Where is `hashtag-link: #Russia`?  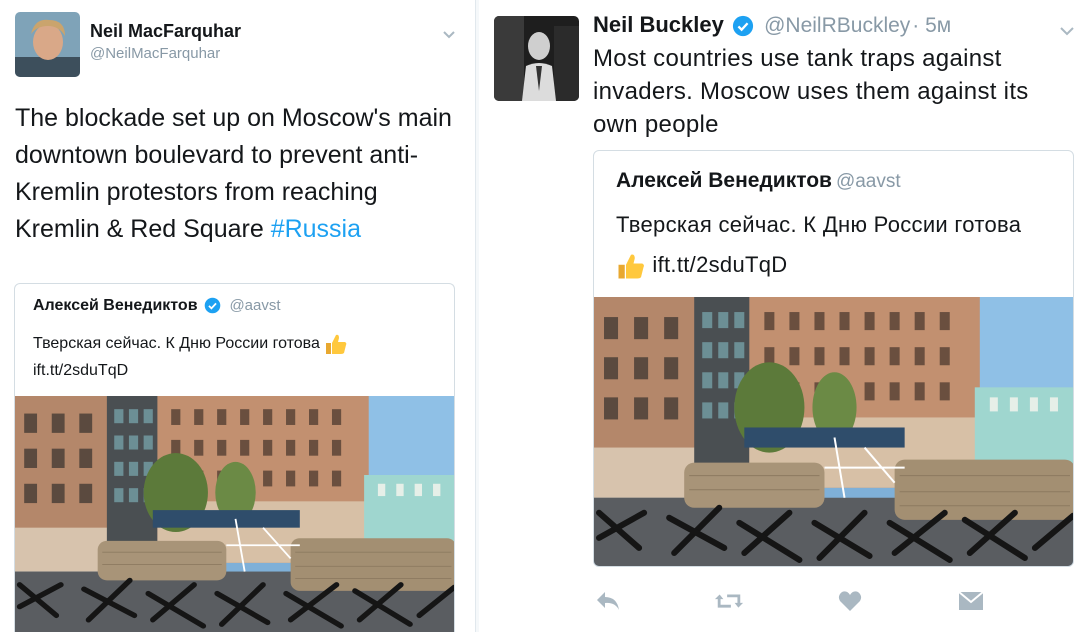
hashtag-link: #Russia is located at coordinates (316, 229).